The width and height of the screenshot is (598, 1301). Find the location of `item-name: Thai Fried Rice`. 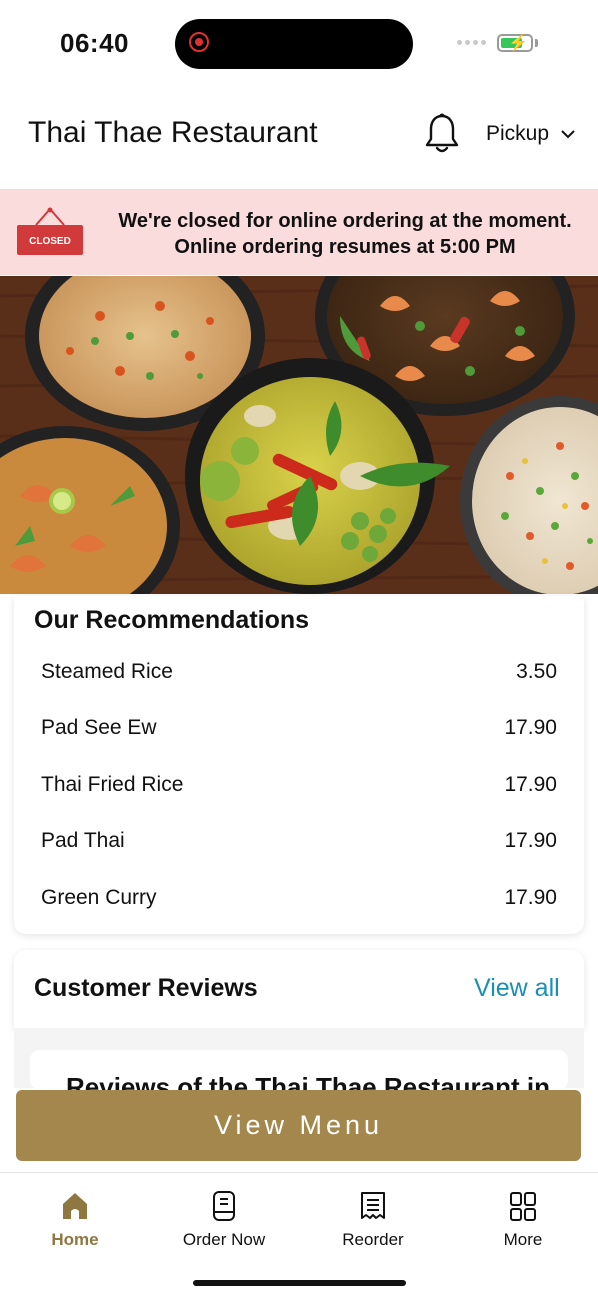

item-name: Thai Fried Rice is located at coordinates (112, 784).